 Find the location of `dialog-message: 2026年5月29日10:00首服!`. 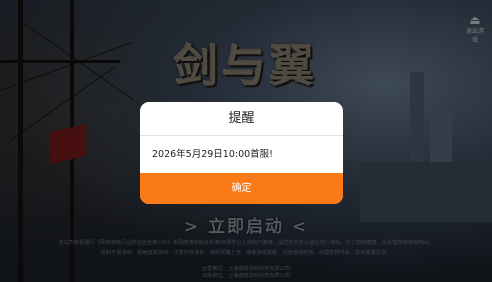

dialog-message: 2026年5月29日10:00首服! is located at coordinates (212, 154).